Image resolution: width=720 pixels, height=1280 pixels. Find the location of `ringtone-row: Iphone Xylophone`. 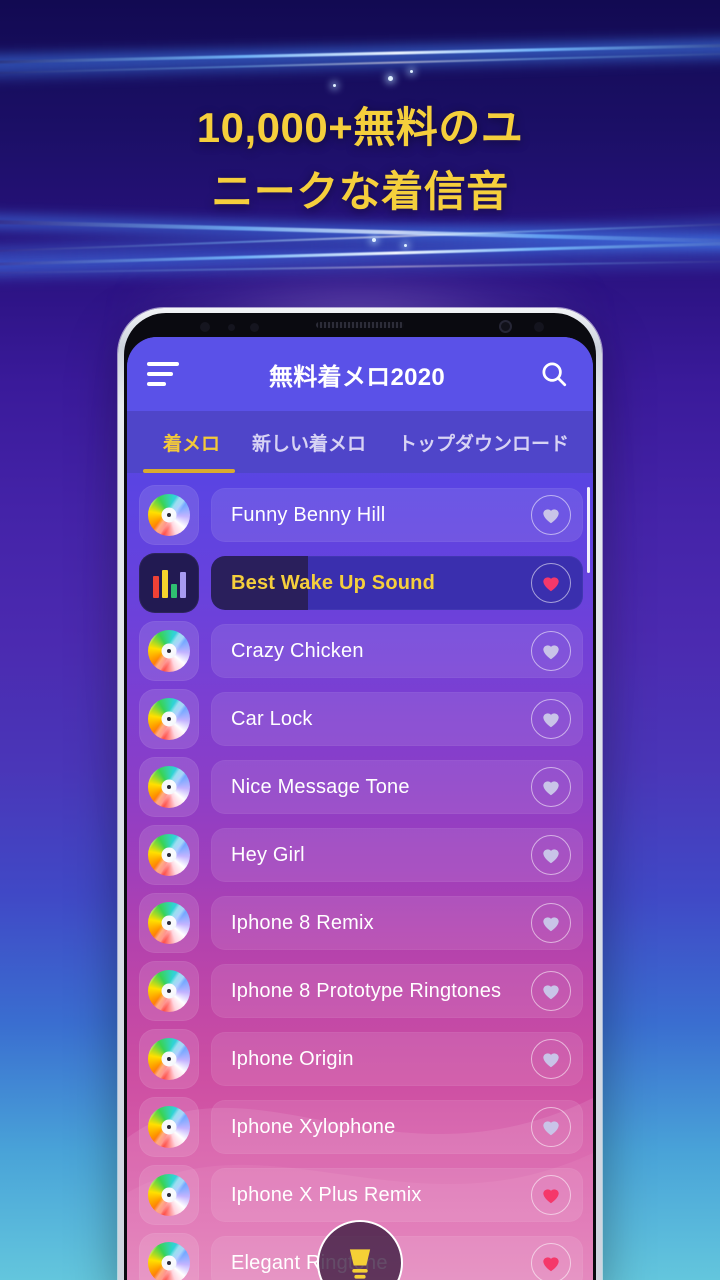

ringtone-row: Iphone Xylophone is located at coordinates (360, 1127).